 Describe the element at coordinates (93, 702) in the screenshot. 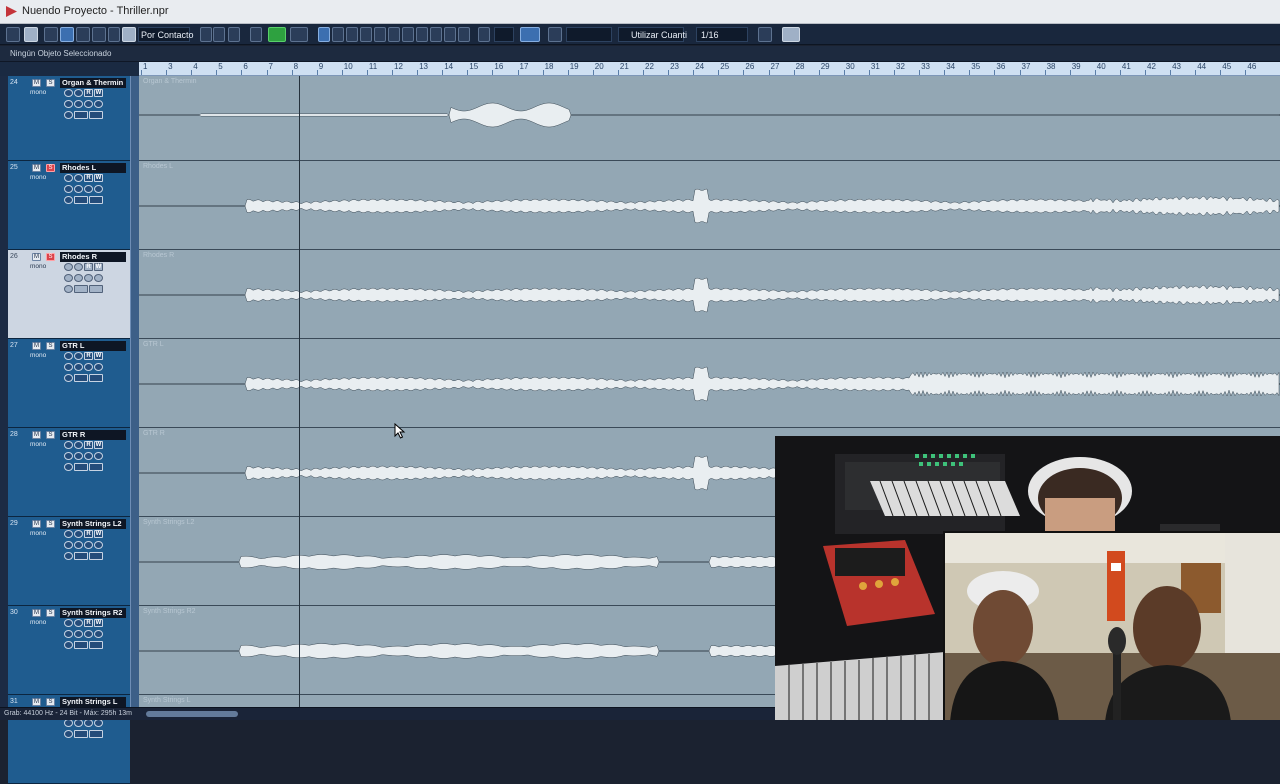

I see `track-name: Synth Strings L` at that location.